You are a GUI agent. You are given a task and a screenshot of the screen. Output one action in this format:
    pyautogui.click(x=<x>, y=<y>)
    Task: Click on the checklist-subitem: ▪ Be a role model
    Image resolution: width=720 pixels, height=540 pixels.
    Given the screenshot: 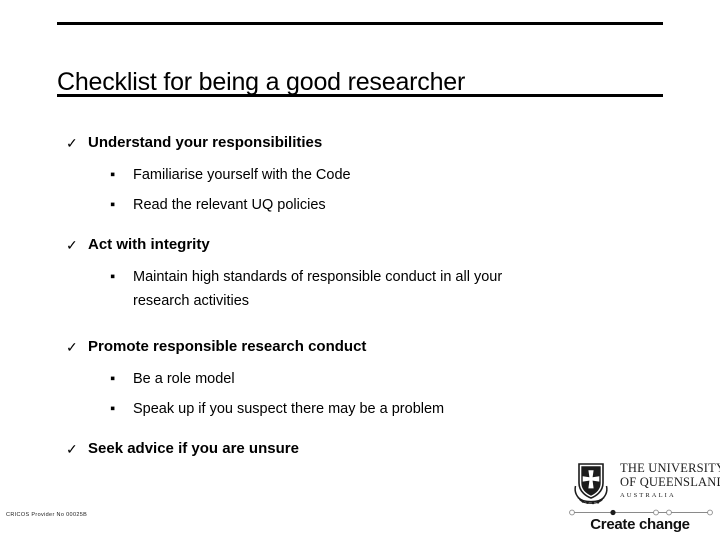 What is the action you would take?
    pyautogui.click(x=360, y=379)
    